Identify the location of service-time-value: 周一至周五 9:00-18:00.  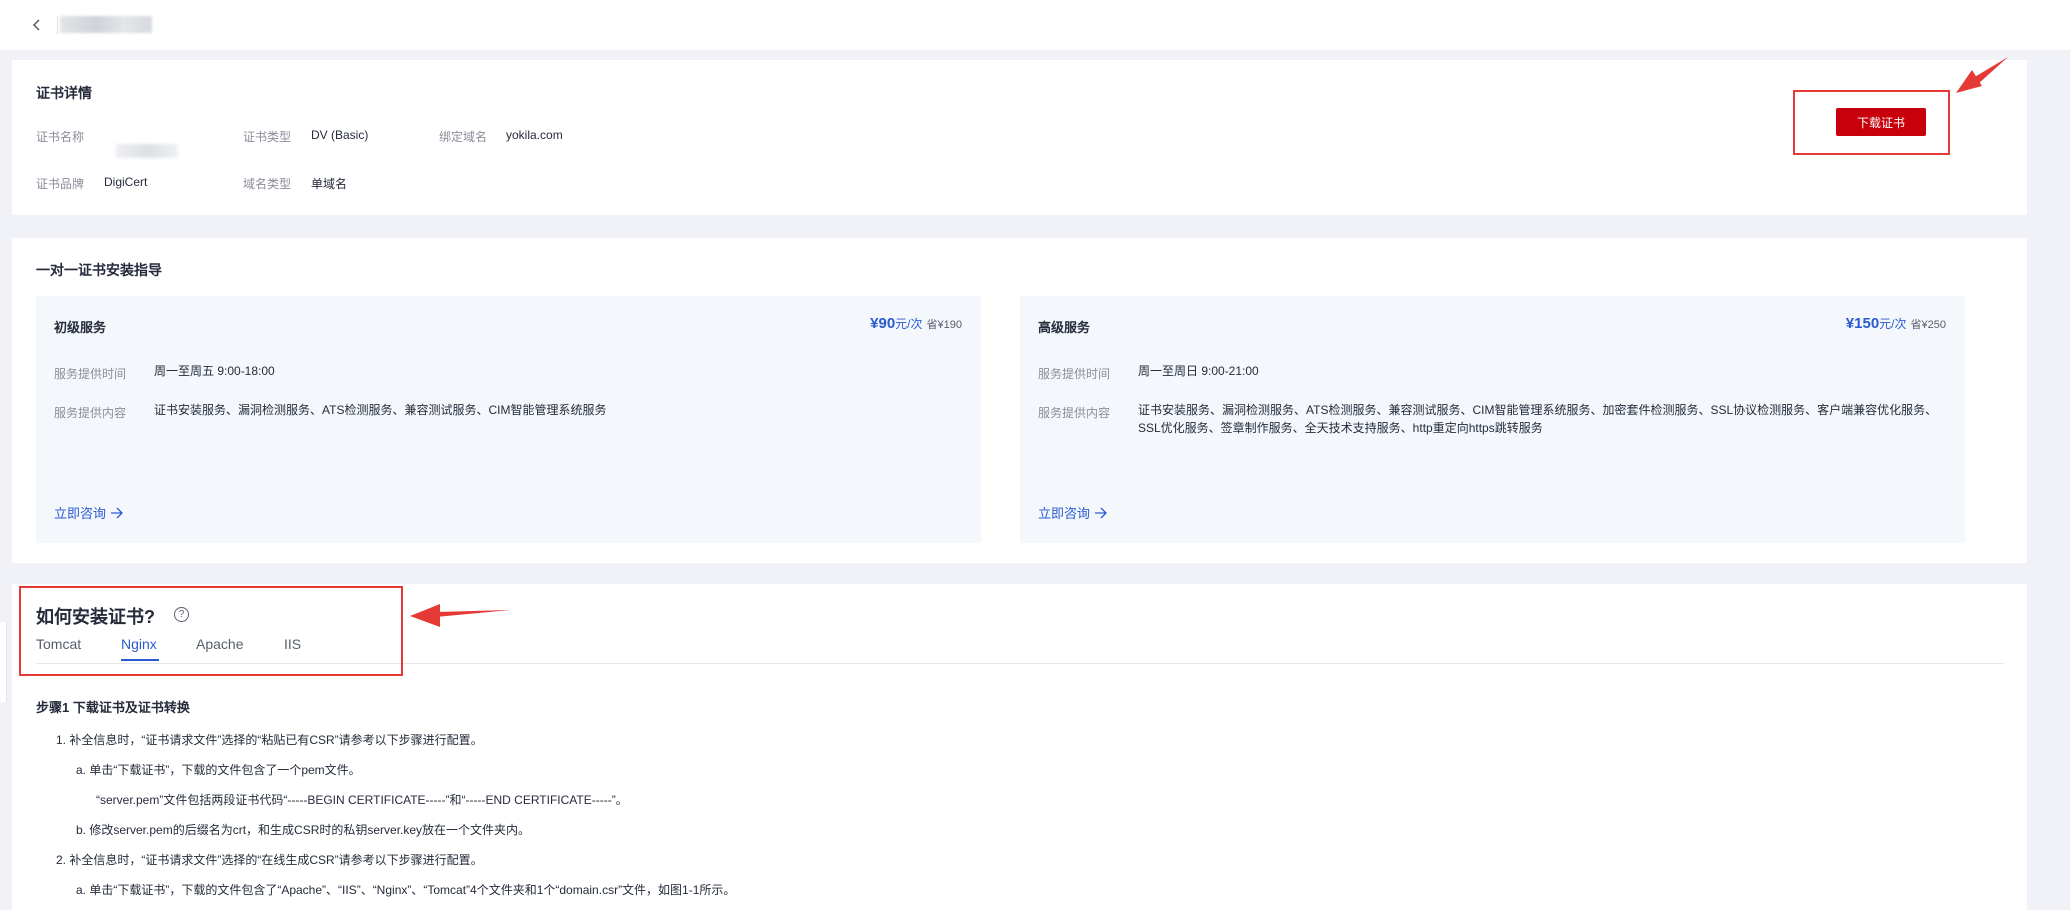
(214, 371).